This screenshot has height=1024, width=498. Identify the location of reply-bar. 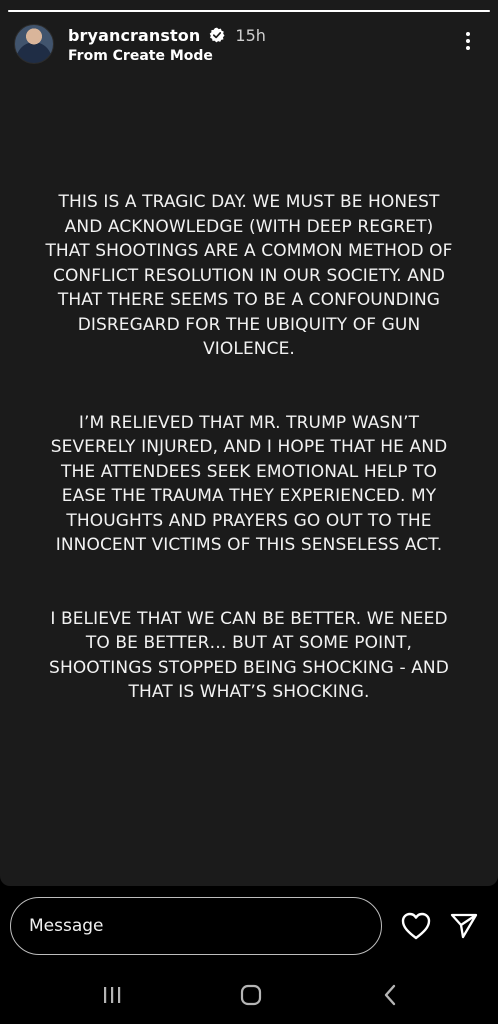
(249, 926).